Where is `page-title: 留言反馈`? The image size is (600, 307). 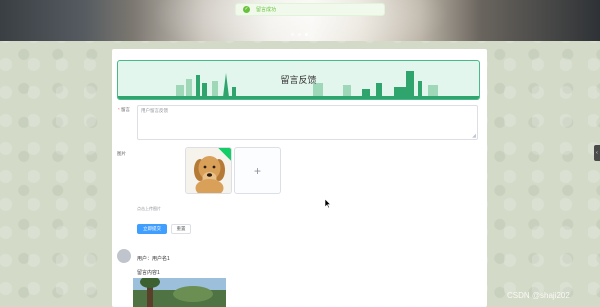 page-title: 留言反馈 is located at coordinates (298, 80).